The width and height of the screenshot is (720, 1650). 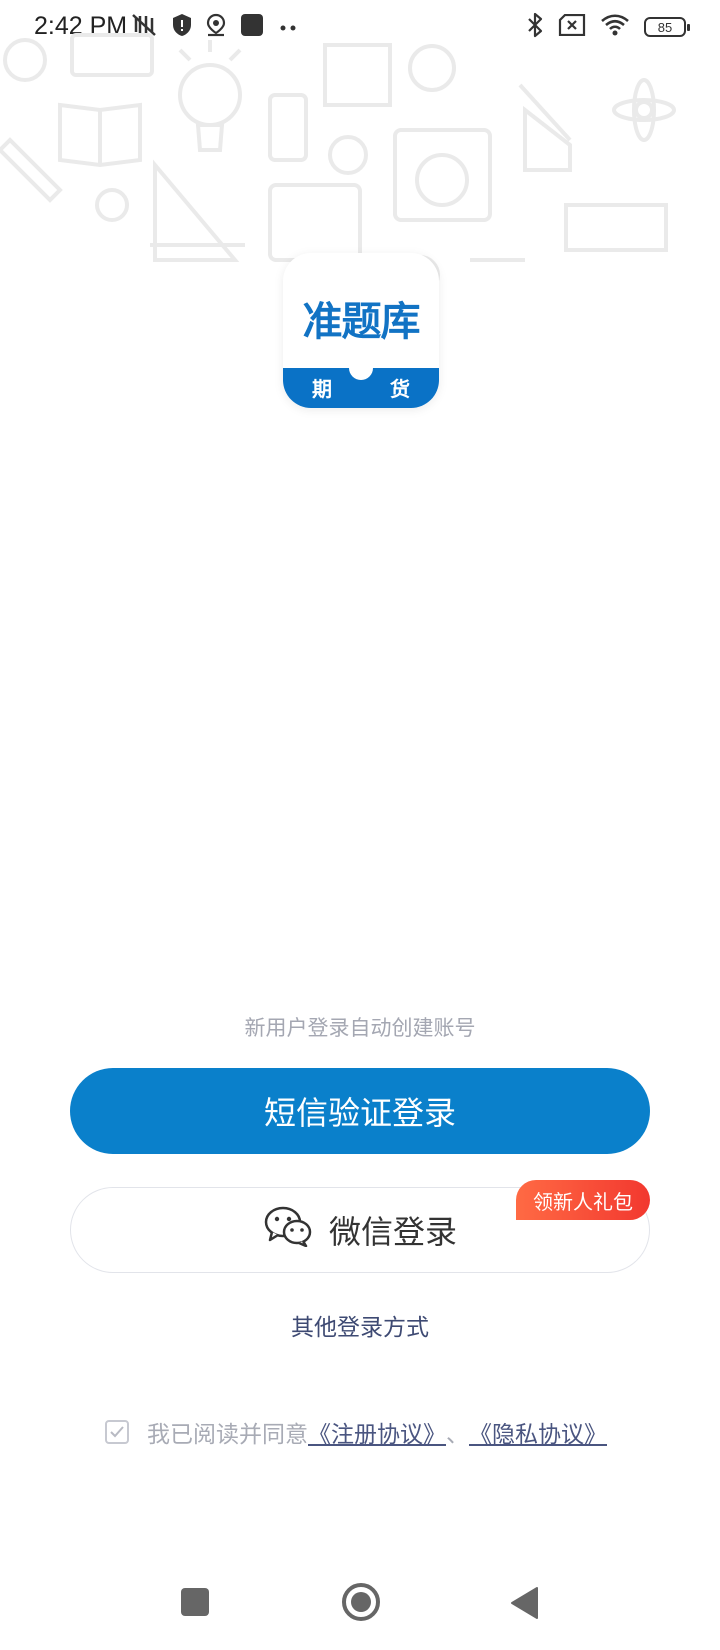 I want to click on app-logo: 准题库 期 货, so click(x=361, y=330).